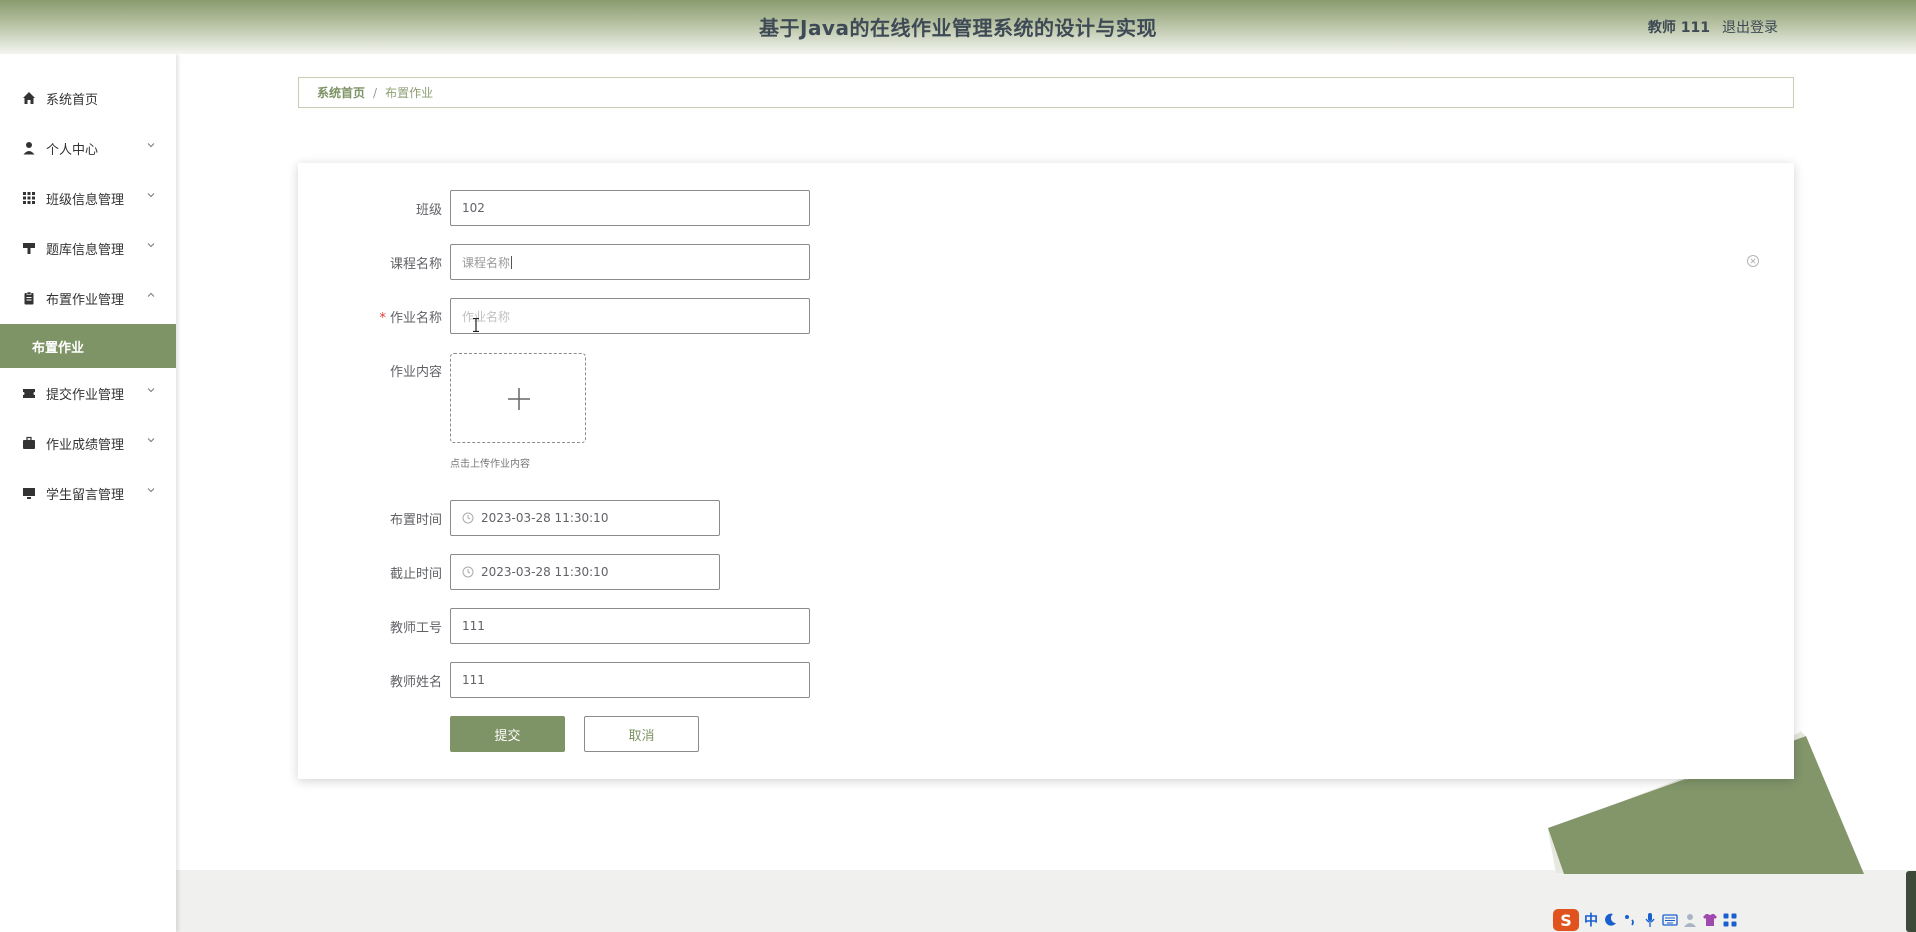 The height and width of the screenshot is (932, 1916). Describe the element at coordinates (545, 572) in the screenshot. I see `deadline-value: 2023-03-28 11:30:10` at that location.